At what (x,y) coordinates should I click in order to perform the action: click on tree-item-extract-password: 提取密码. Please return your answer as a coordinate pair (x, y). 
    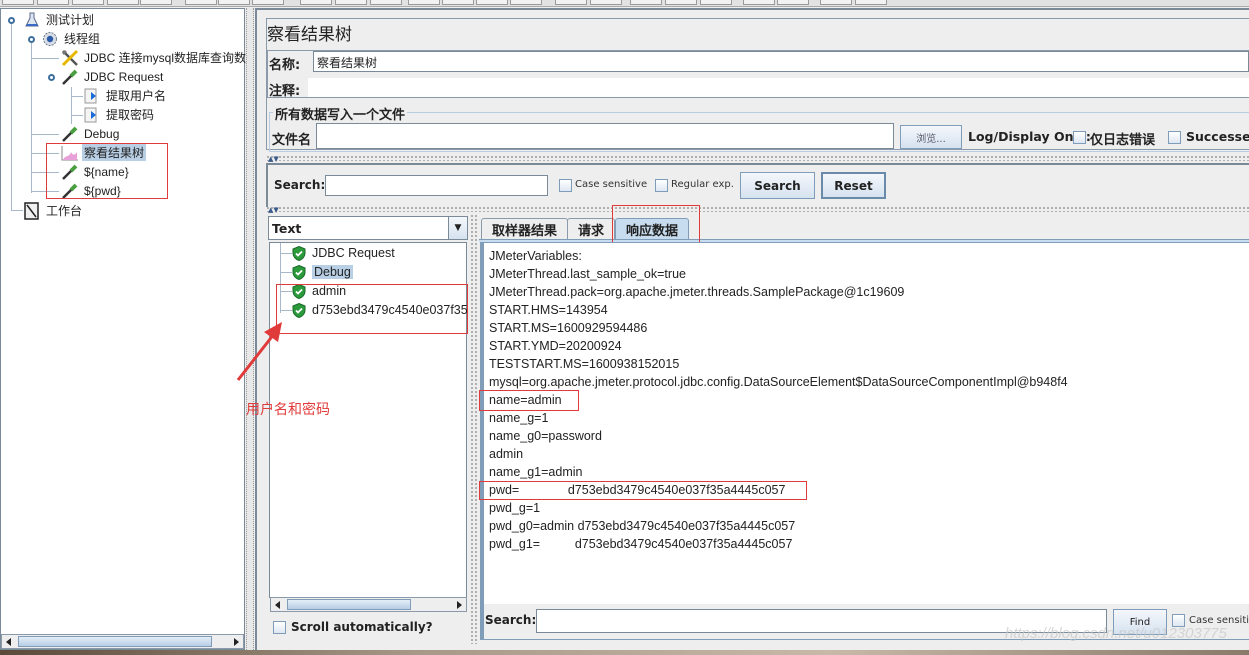
    Looking at the image, I should click on (119, 114).